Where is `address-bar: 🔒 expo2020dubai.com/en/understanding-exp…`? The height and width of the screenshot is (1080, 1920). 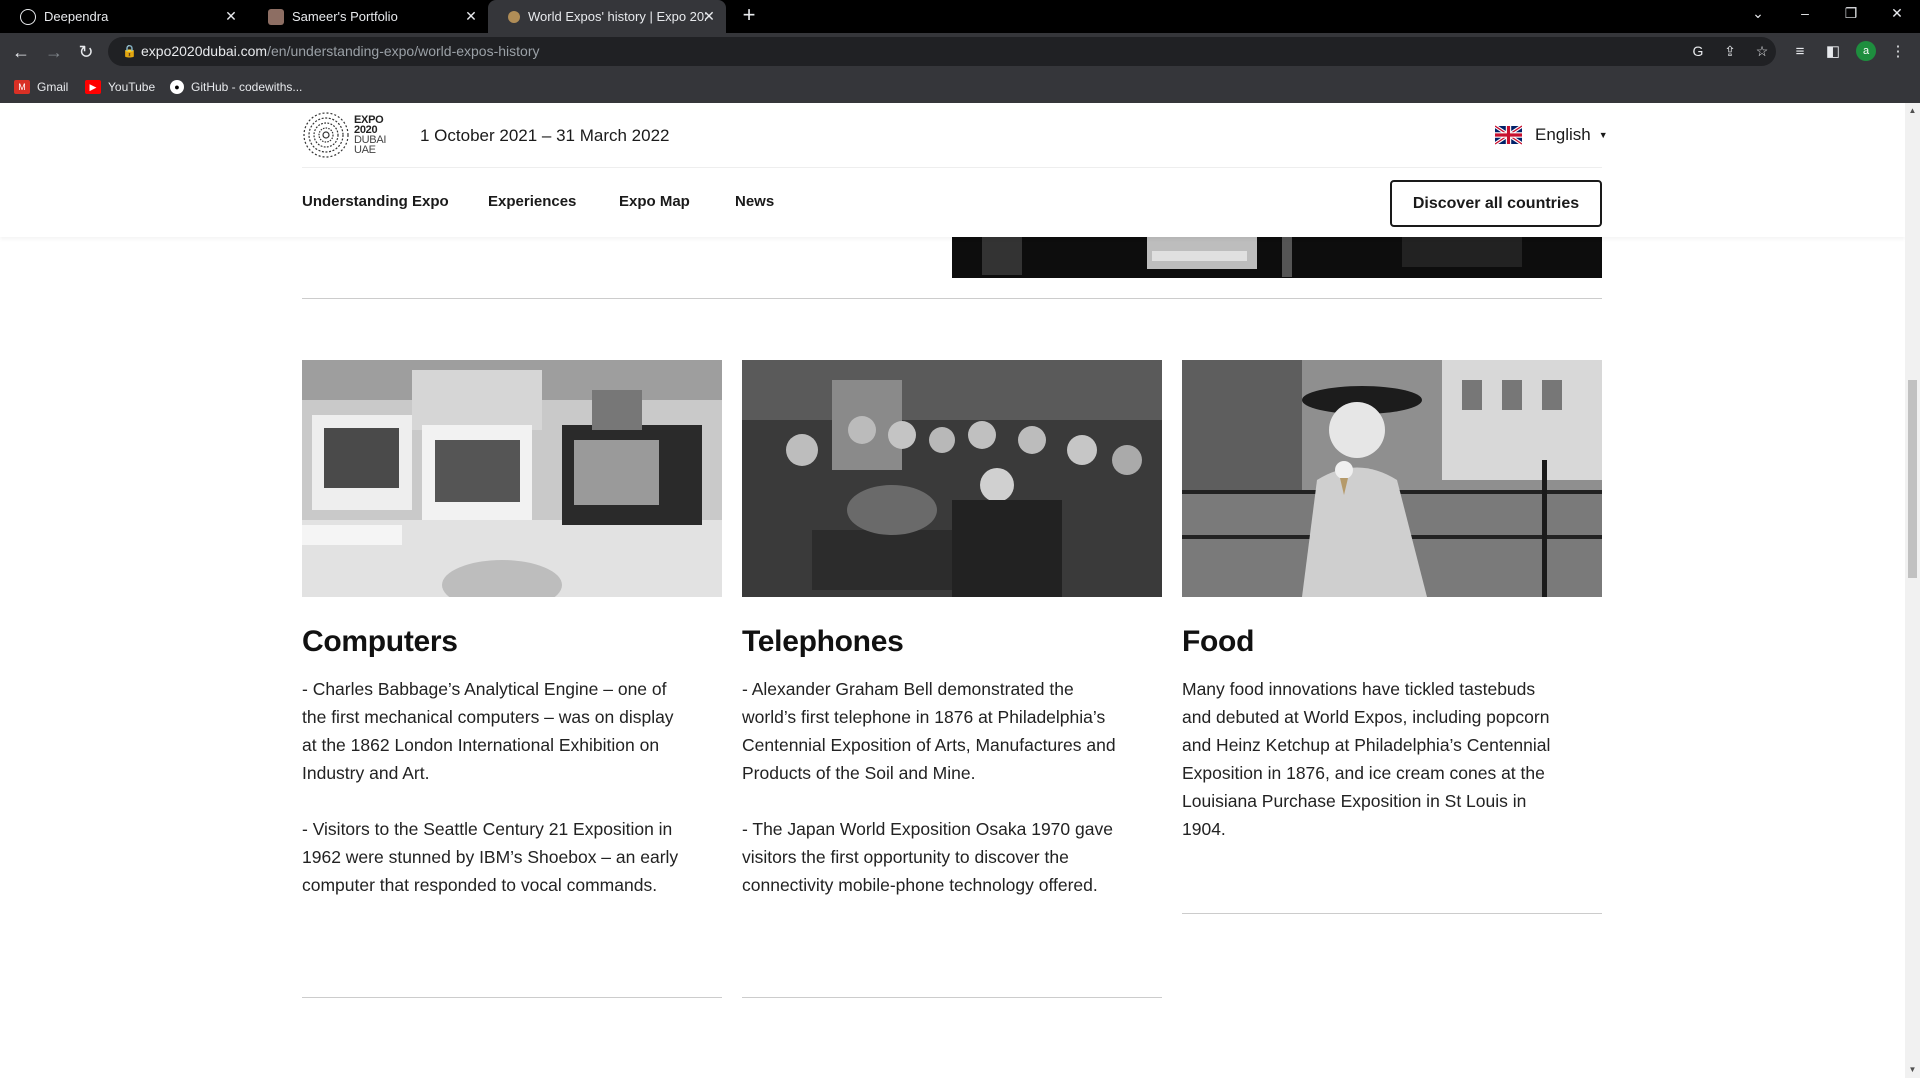 address-bar: 🔒 expo2020dubai.com/en/understanding-exp… is located at coordinates (942, 51).